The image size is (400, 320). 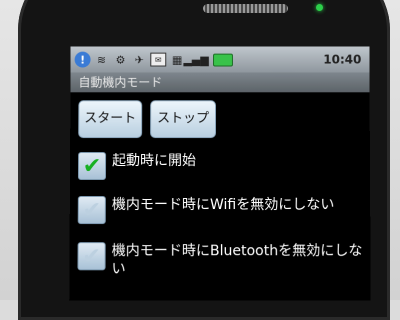 I want to click on earpiece-speaker, so click(x=245, y=8).